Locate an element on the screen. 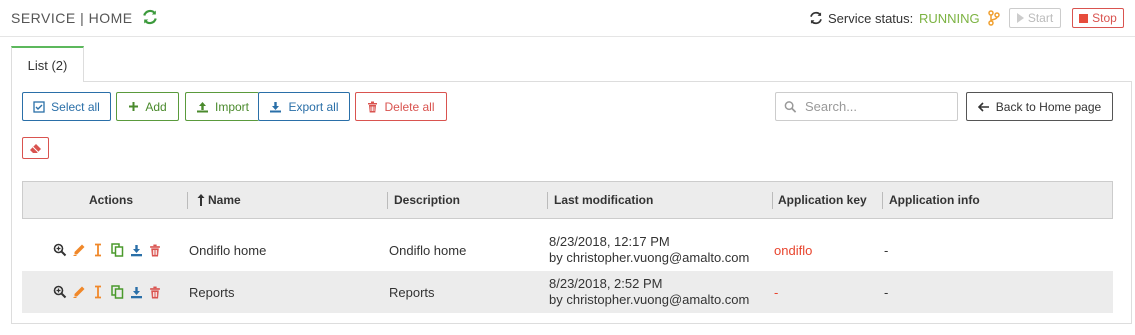 The image size is (1135, 335). row-modified-date: 8/23/2018, 2:52 PM is located at coordinates (606, 283).